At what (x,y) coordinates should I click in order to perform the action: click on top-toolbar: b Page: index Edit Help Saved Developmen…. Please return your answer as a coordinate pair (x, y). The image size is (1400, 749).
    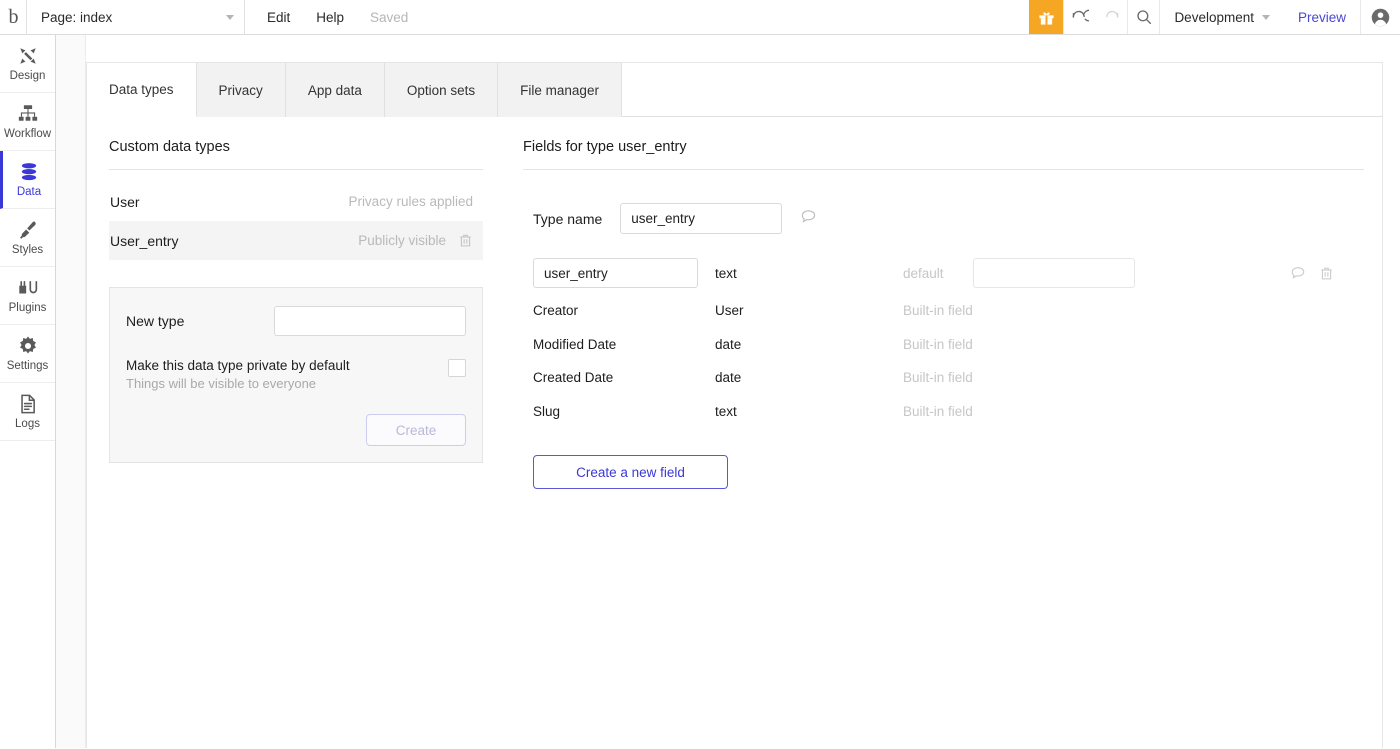
    Looking at the image, I should click on (700, 17).